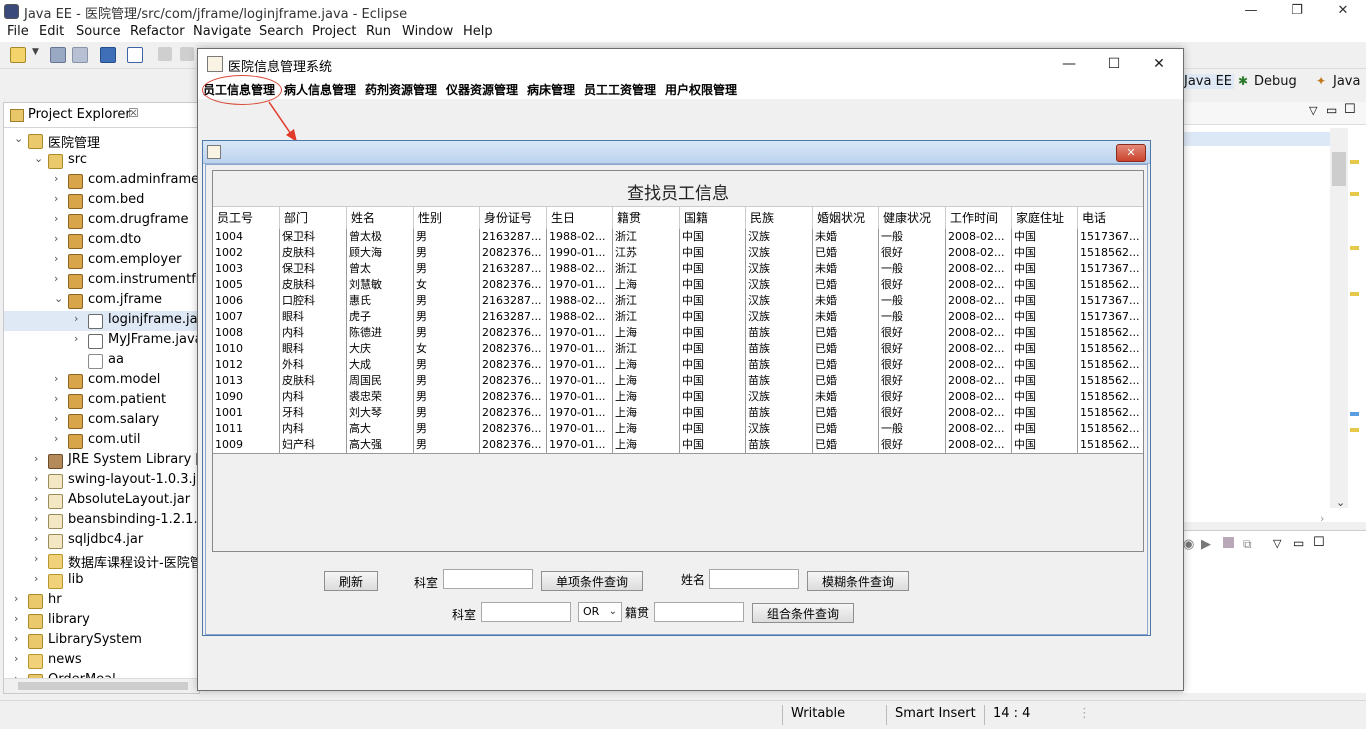 This screenshot has width=1366, height=729. What do you see at coordinates (101, 381) in the screenshot?
I see `tree-item: › com.model` at bounding box center [101, 381].